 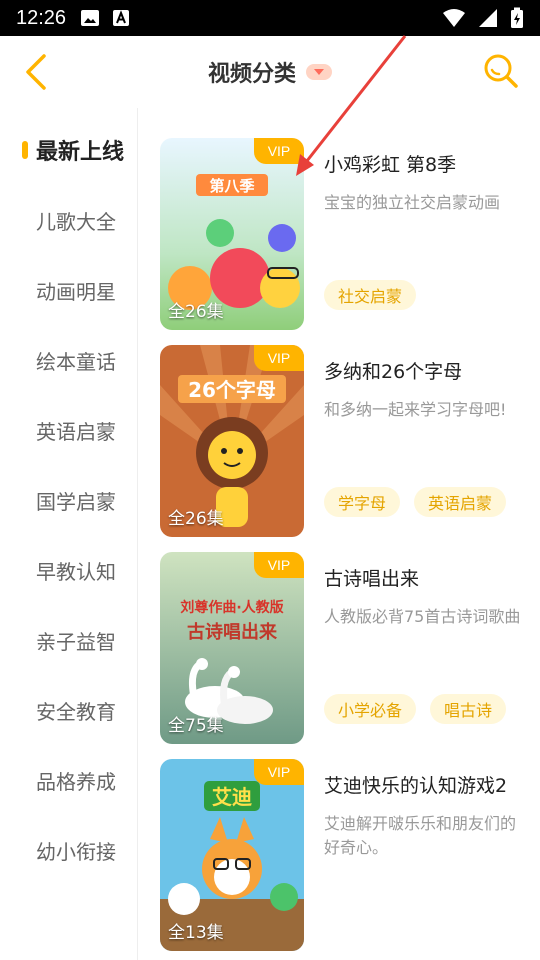 What do you see at coordinates (232, 797) in the screenshot?
I see `thumbnail-text: 艾迪` at bounding box center [232, 797].